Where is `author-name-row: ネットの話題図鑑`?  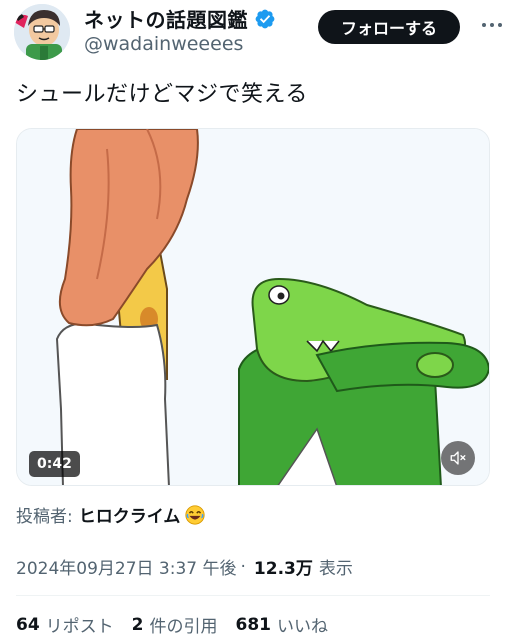
author-name-row: ネットの話題図鑑 is located at coordinates (180, 18).